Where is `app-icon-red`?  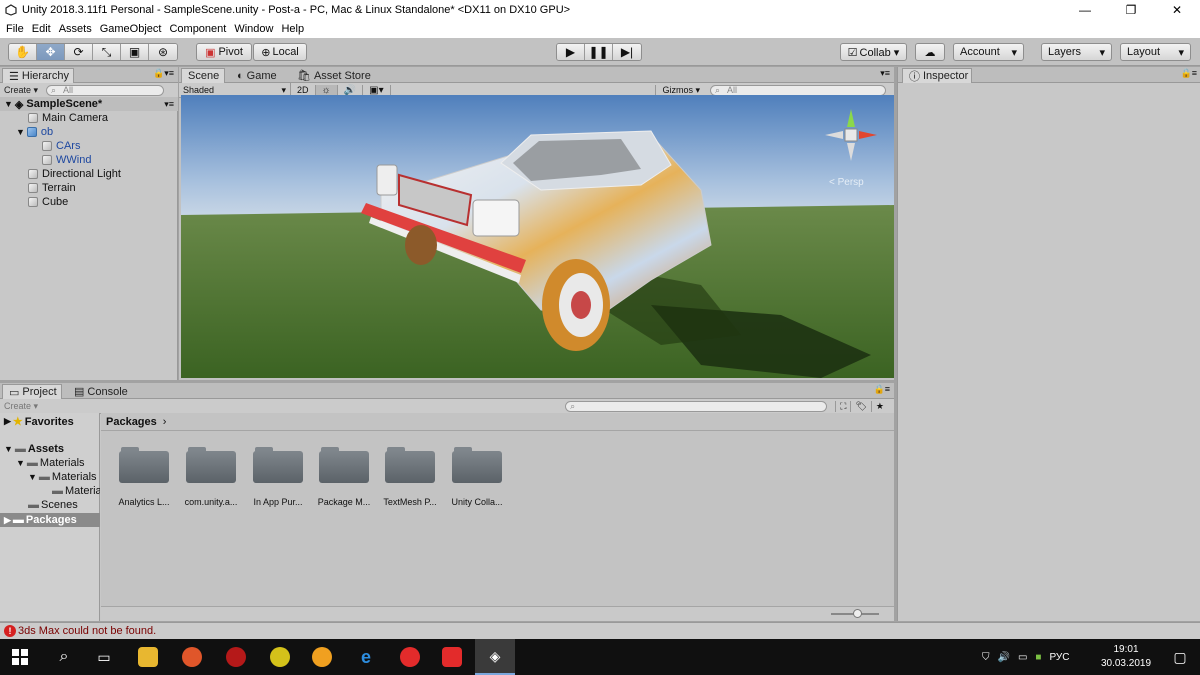 app-icon-red is located at coordinates (236, 657).